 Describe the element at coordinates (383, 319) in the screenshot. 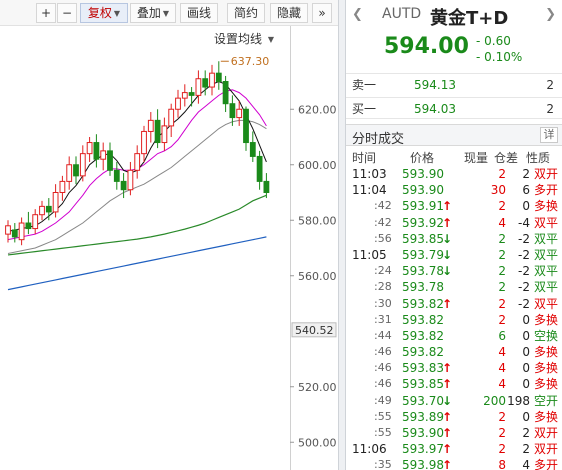

I see `tick-time: :31` at that location.